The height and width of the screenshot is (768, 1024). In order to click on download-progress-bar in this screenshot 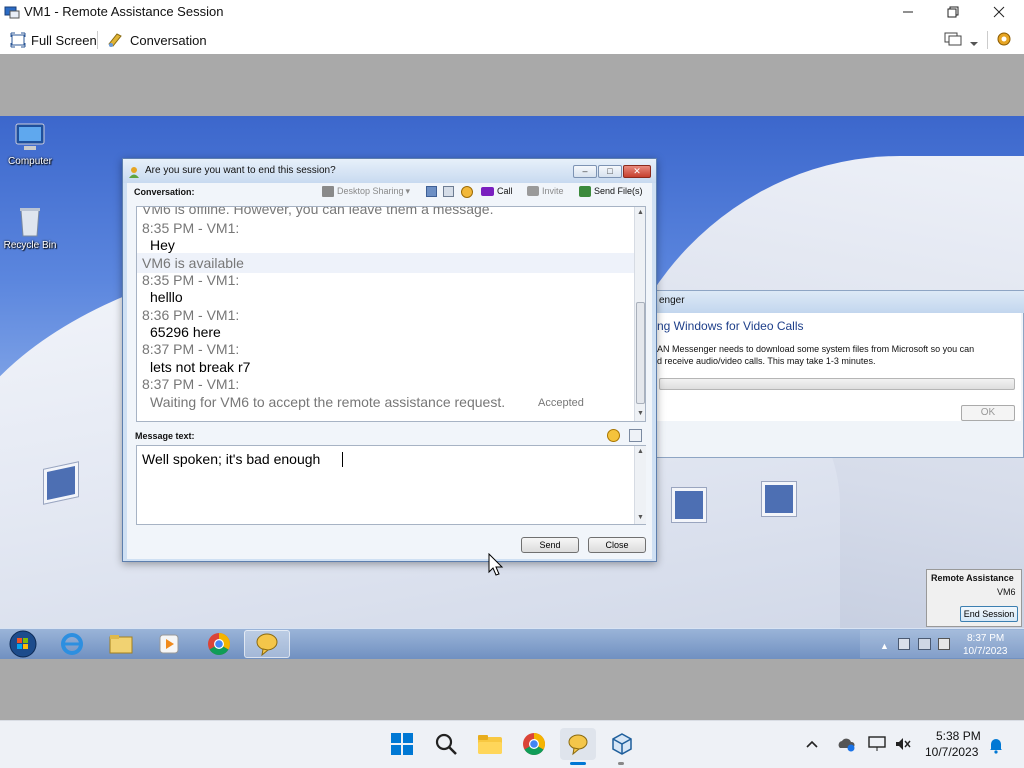, I will do `click(837, 384)`.